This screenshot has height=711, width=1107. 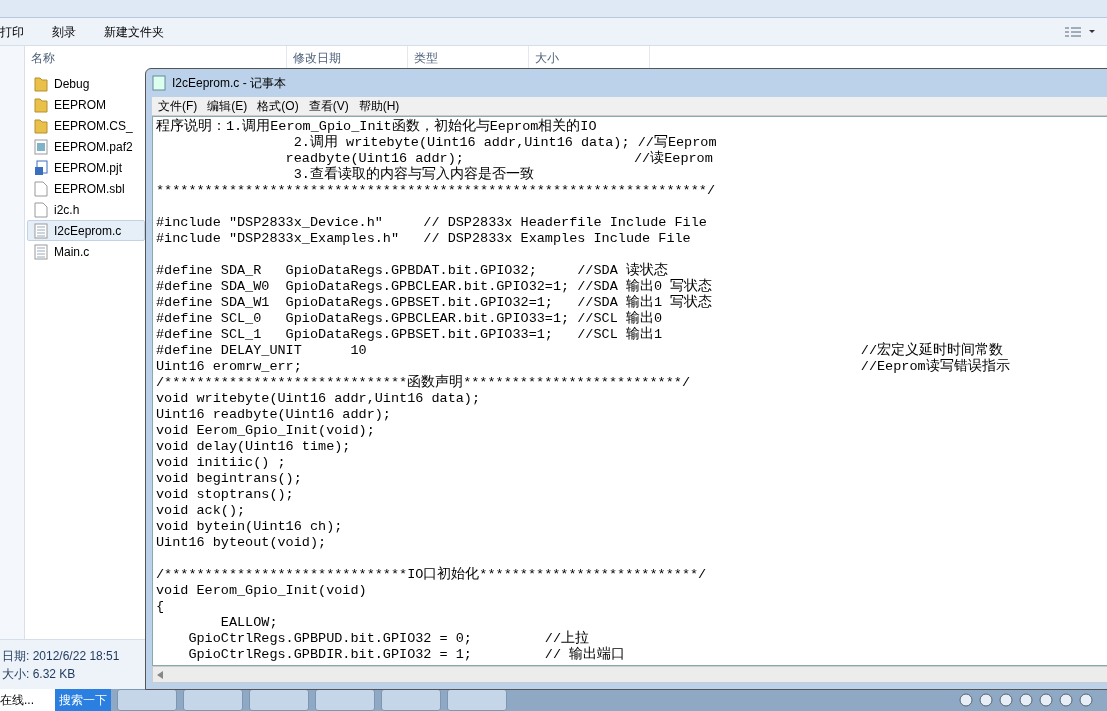 What do you see at coordinates (221, 463) in the screenshot?
I see `code-line: void initiic() ;` at bounding box center [221, 463].